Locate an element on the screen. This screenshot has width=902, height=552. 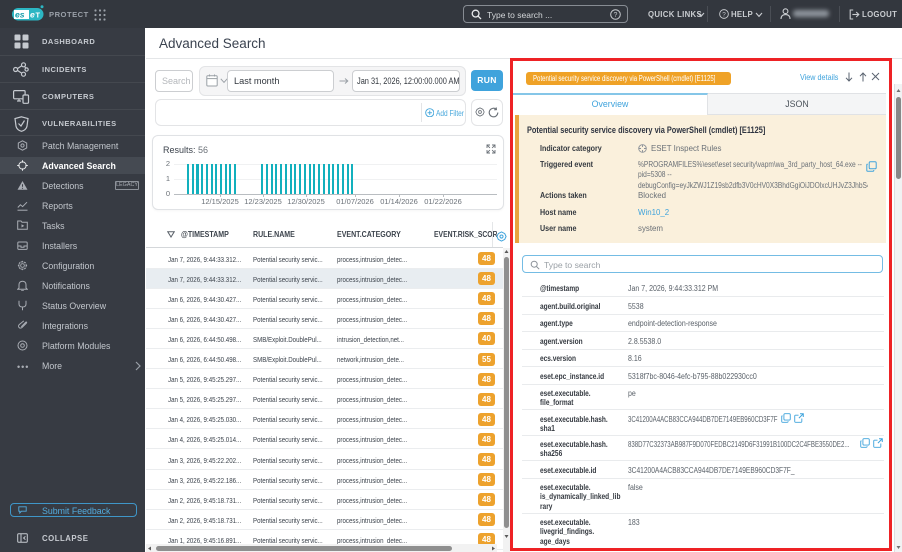
svg-text: e is located at coordinates (32, 14).